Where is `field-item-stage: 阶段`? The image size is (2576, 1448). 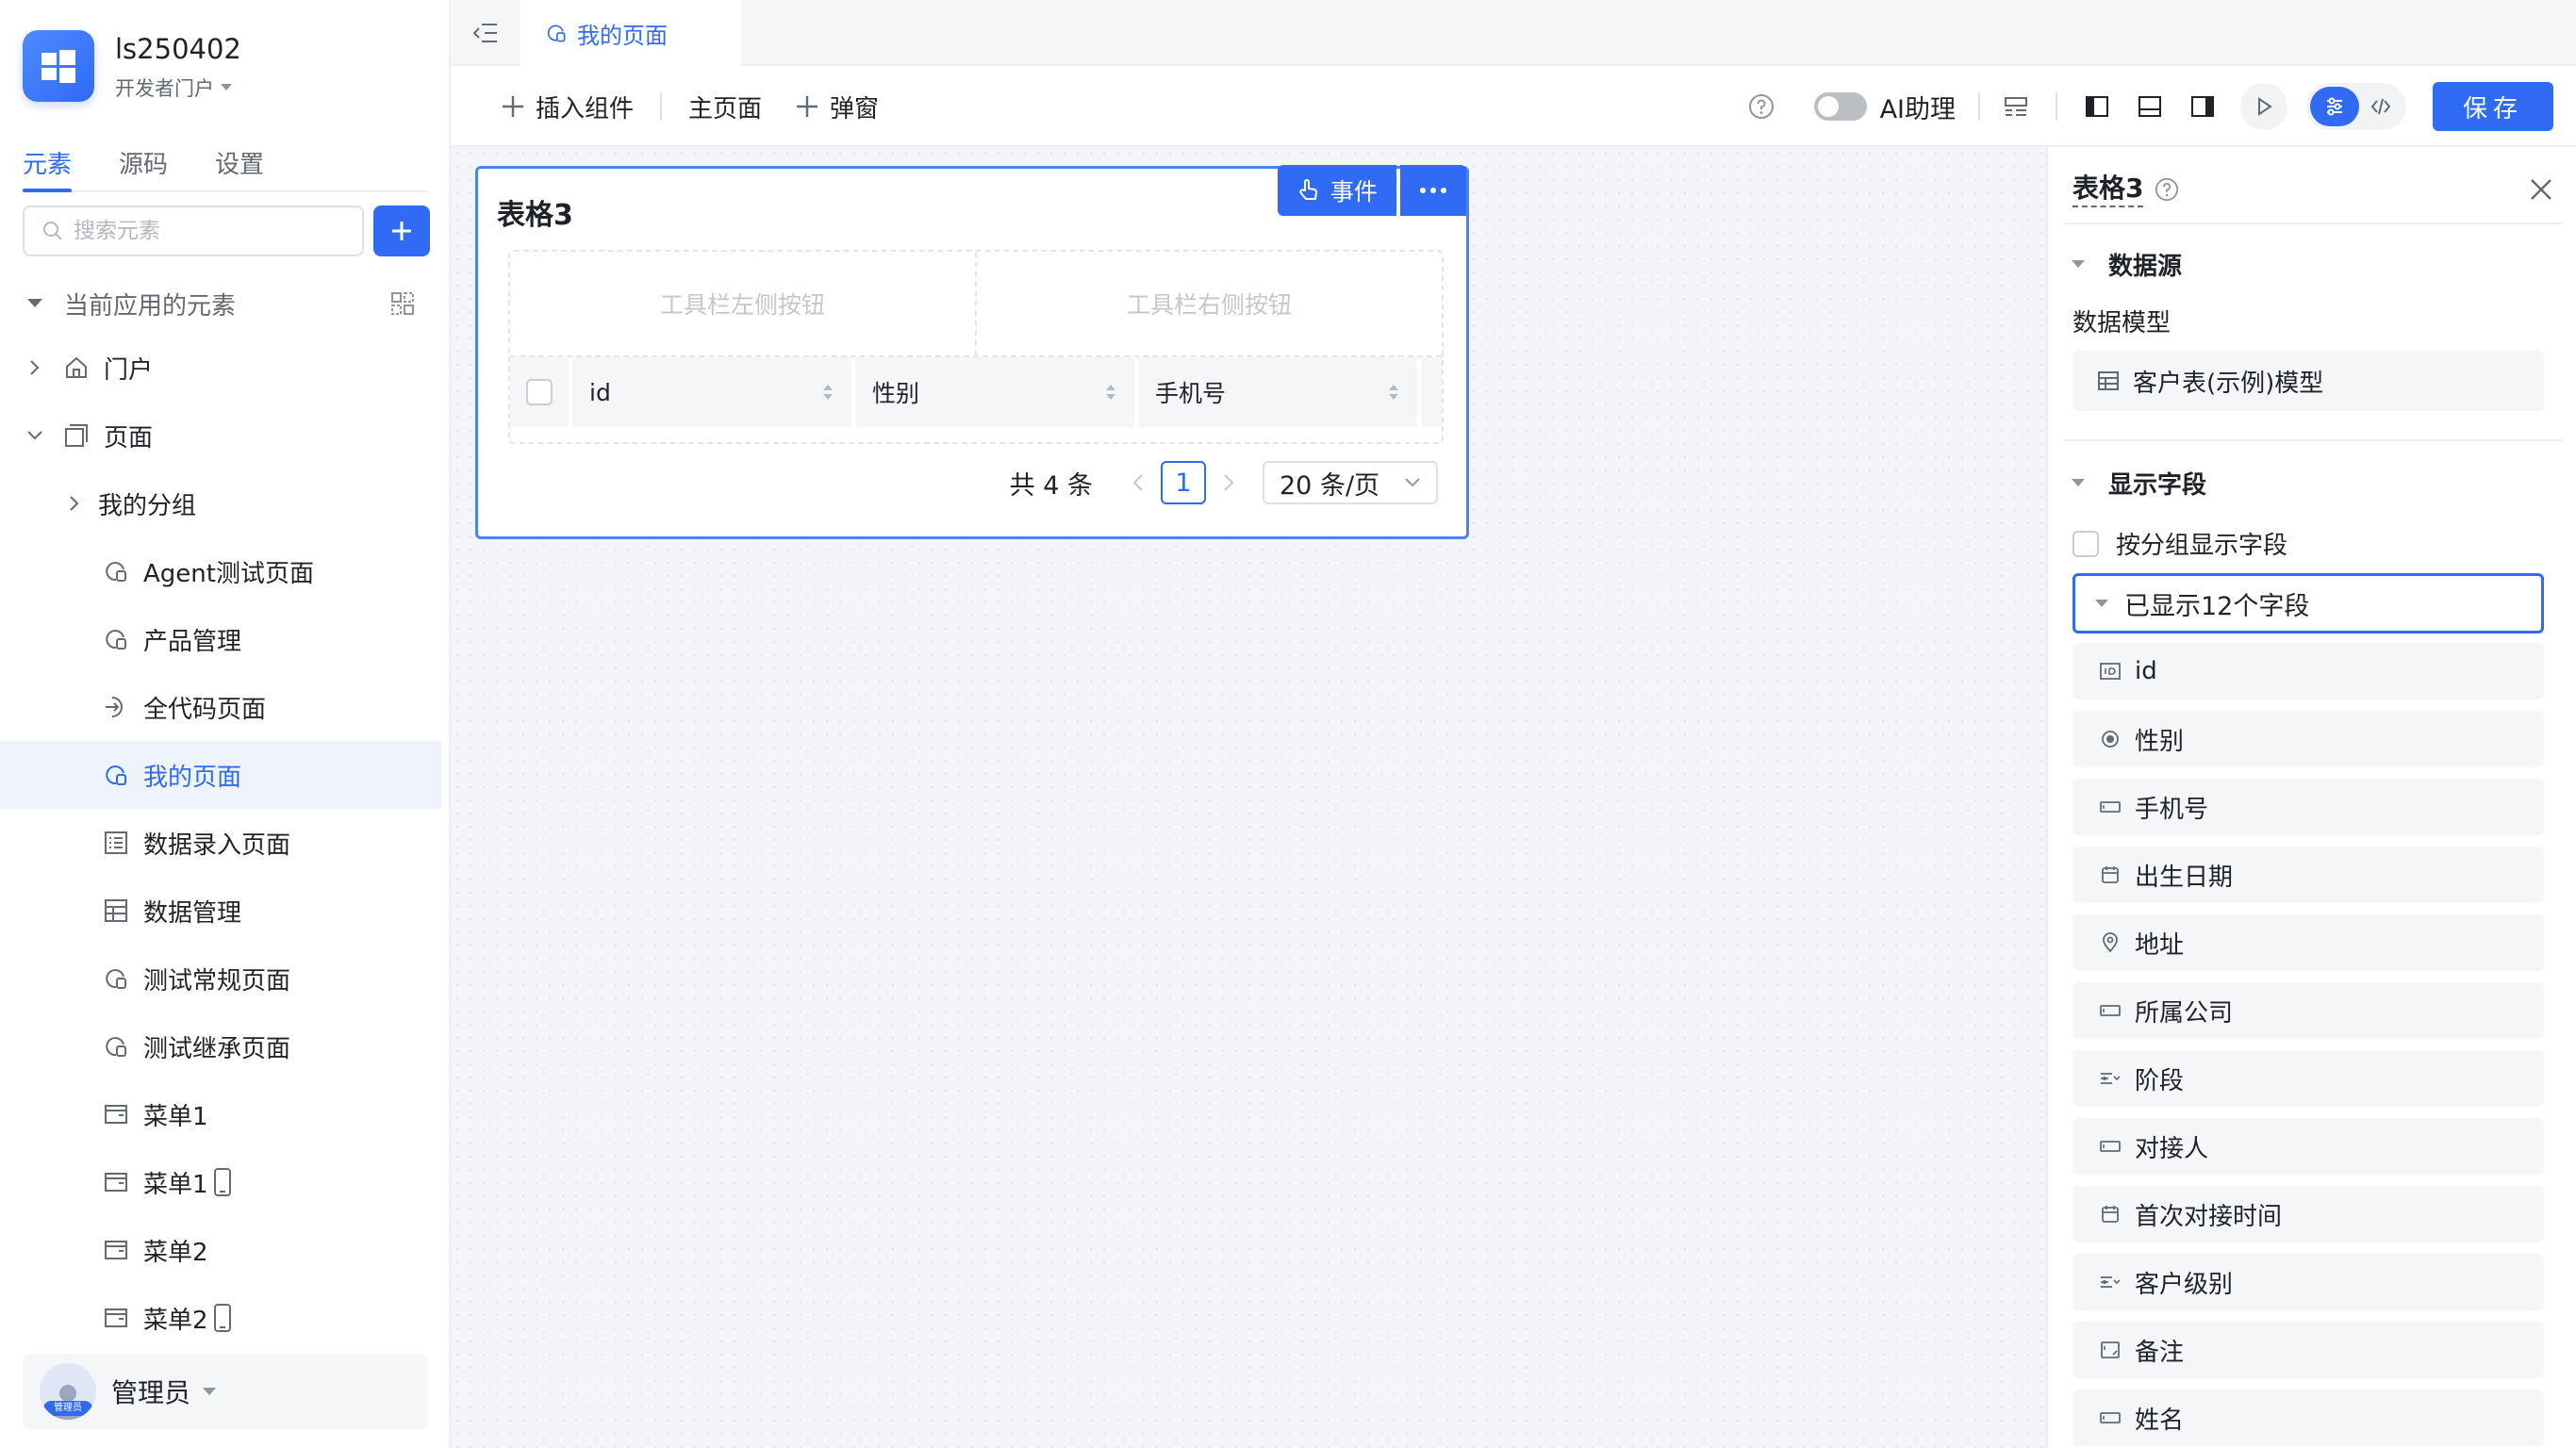 field-item-stage: 阶段 is located at coordinates (2308, 1078).